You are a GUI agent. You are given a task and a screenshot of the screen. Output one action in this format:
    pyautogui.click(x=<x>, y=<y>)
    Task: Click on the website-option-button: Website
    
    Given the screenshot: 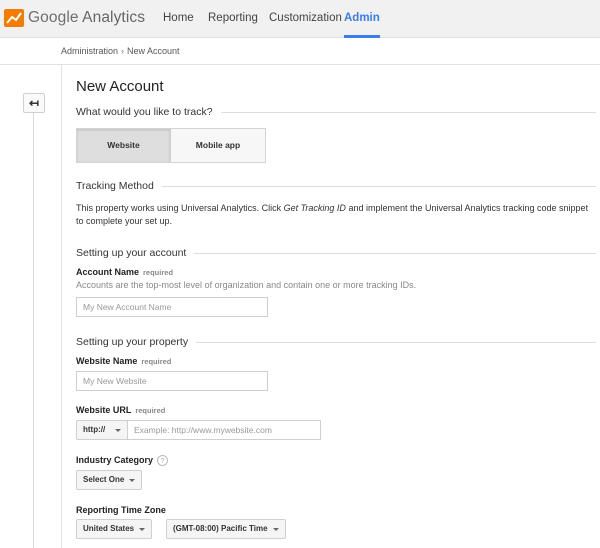 What is the action you would take?
    pyautogui.click(x=124, y=145)
    